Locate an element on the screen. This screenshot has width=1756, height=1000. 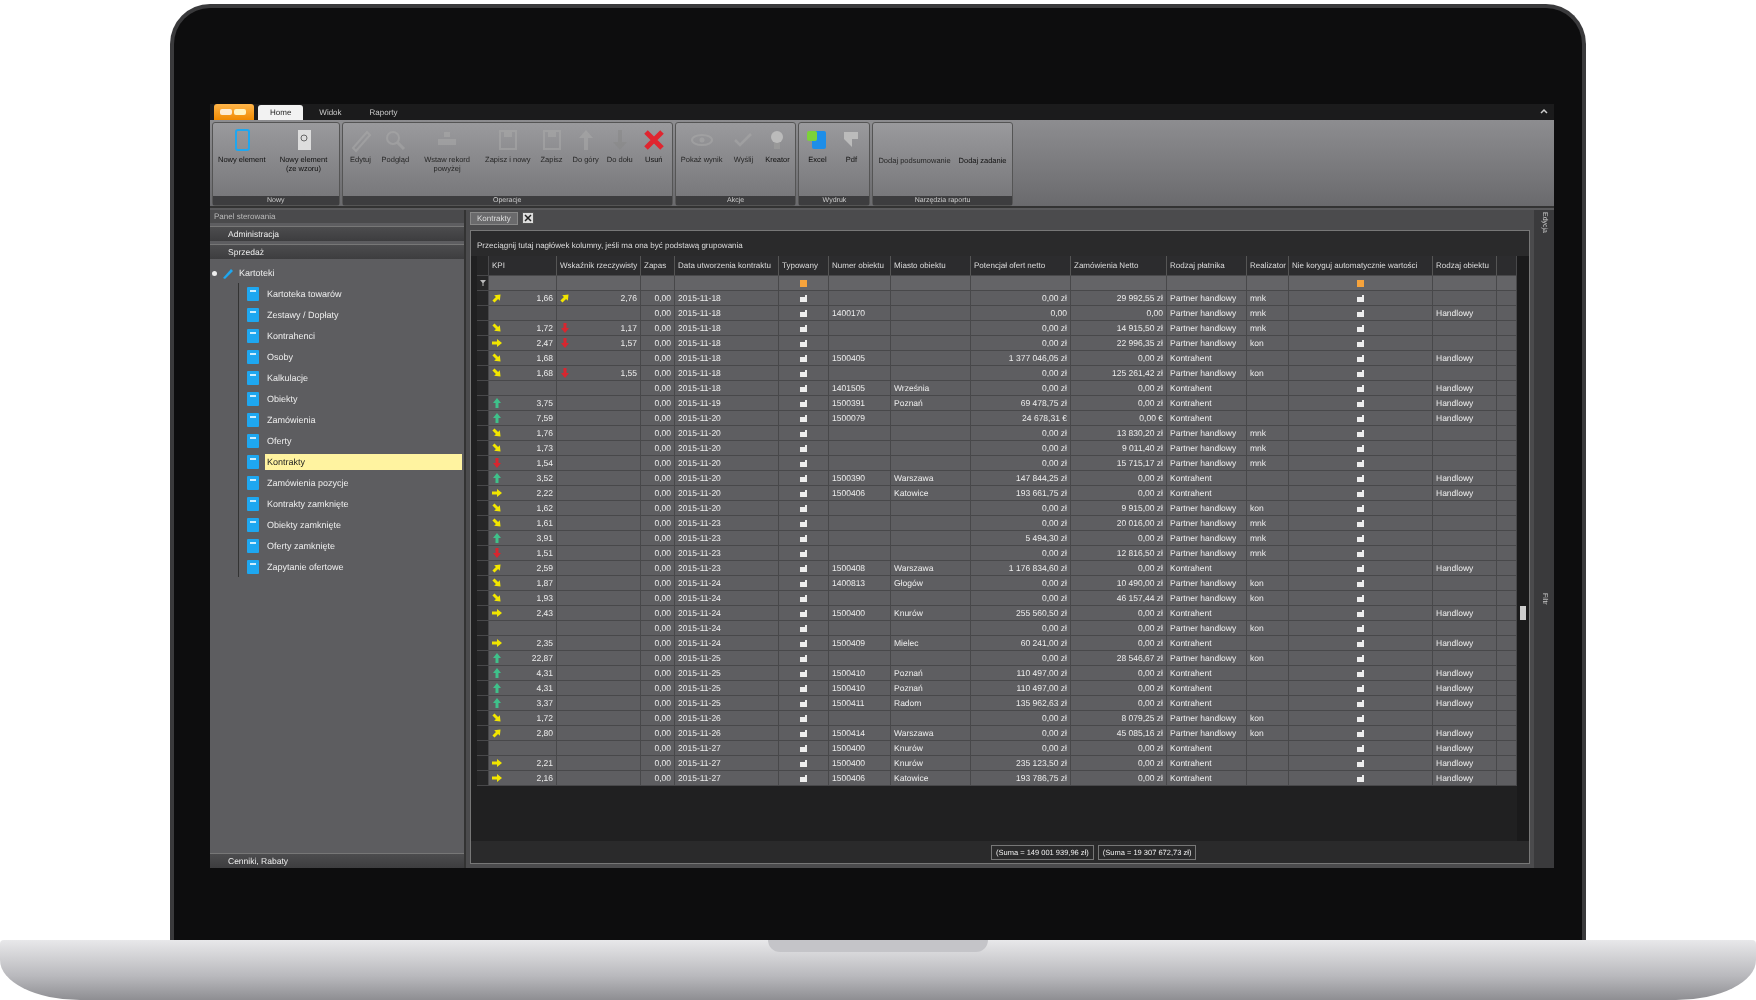
logo-icon is located at coordinates (234, 112).